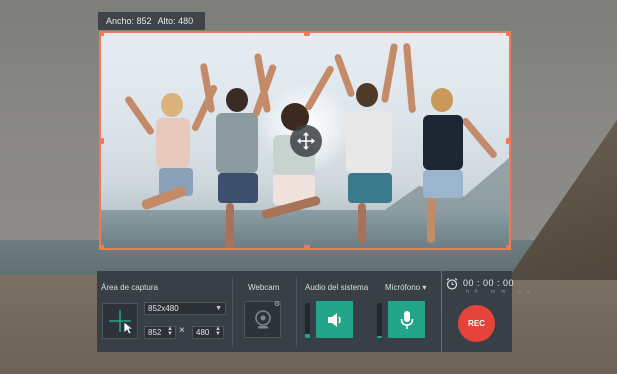  I want to click on resize-handle-bottom-right, so click(507, 246).